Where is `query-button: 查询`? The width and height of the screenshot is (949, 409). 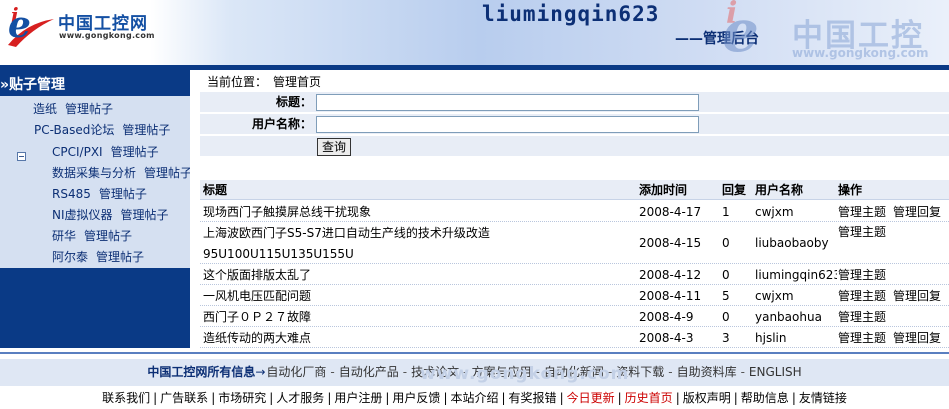 query-button: 查询 is located at coordinates (334, 147).